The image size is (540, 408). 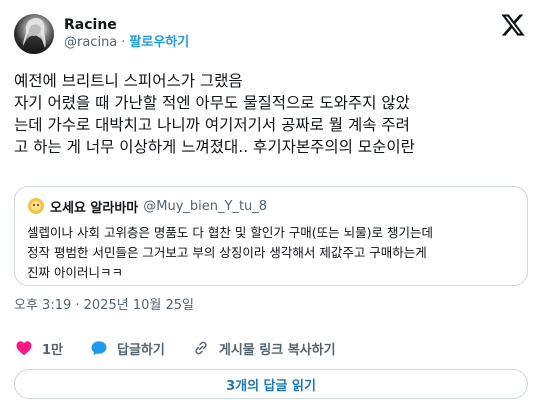 I want to click on tweet-header: Racine @racina · 팔로우하기, so click(x=271, y=34).